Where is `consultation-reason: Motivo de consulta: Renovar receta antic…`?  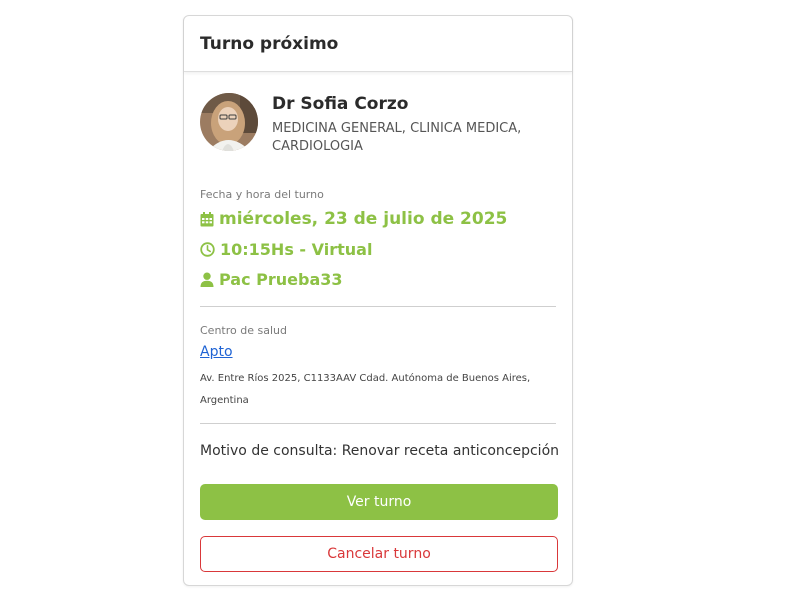
consultation-reason: Motivo de consulta: Renovar receta antic… is located at coordinates (380, 451).